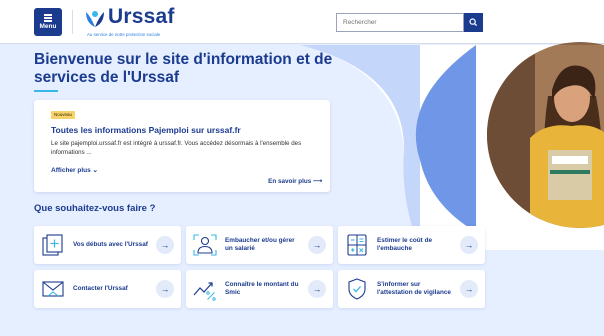 Image resolution: width=604 pixels, height=336 pixels. Describe the element at coordinates (74, 170) in the screenshot. I see `show-more-button: Afficher plus ⌄` at that location.